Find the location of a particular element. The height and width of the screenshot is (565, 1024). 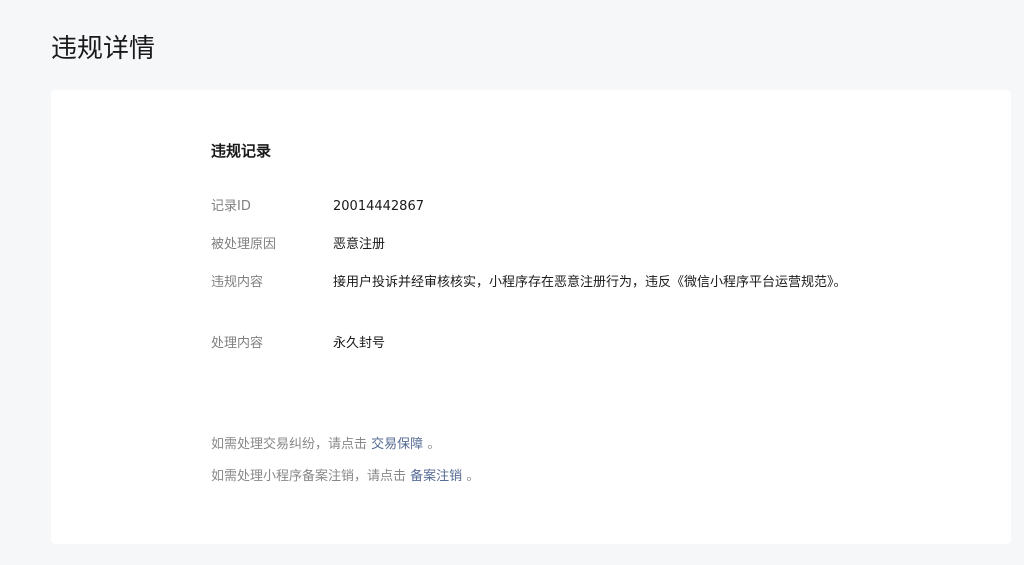

trade-dispute-tip-suffix: 。 is located at coordinates (434, 444).